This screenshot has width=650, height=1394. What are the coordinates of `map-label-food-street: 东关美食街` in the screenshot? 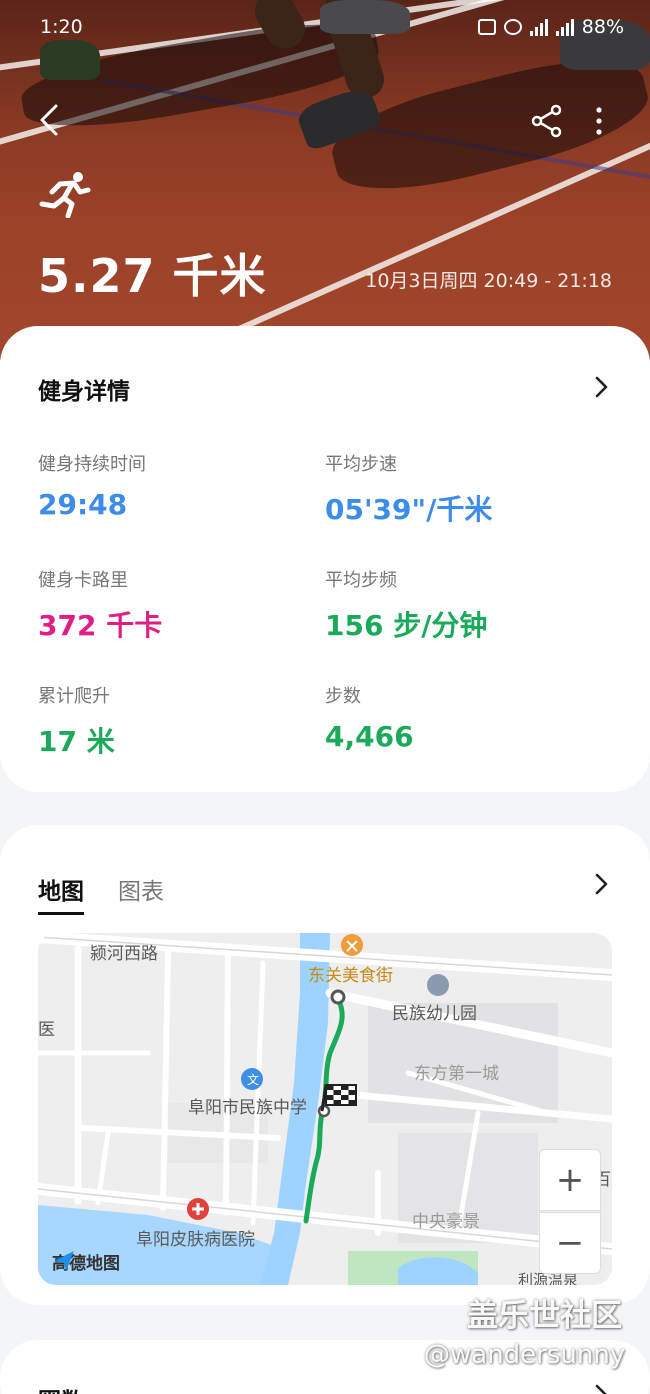 It's located at (350, 976).